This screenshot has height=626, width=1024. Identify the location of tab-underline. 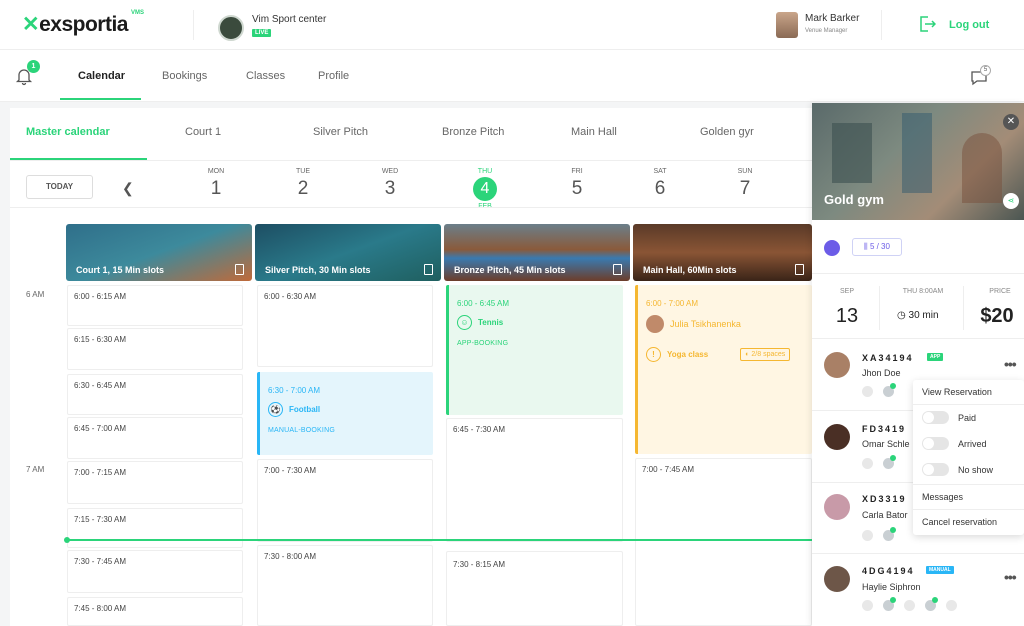
(100, 99).